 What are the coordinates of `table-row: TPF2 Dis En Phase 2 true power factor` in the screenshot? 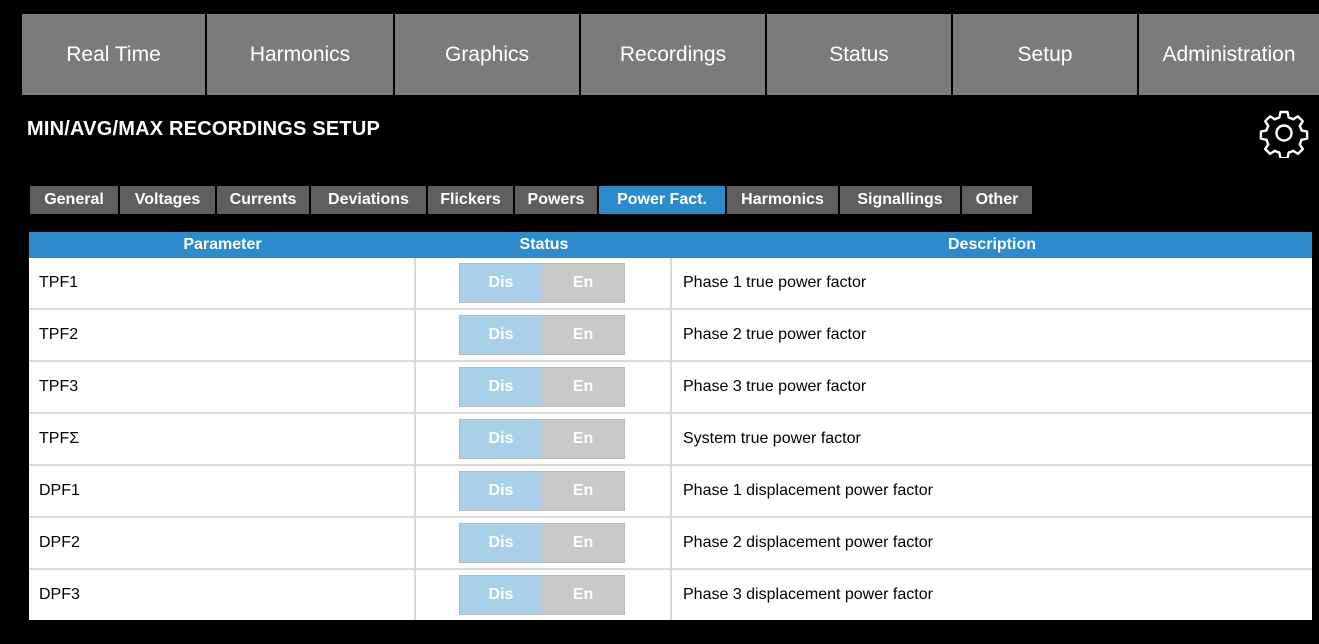 It's located at (670, 336).